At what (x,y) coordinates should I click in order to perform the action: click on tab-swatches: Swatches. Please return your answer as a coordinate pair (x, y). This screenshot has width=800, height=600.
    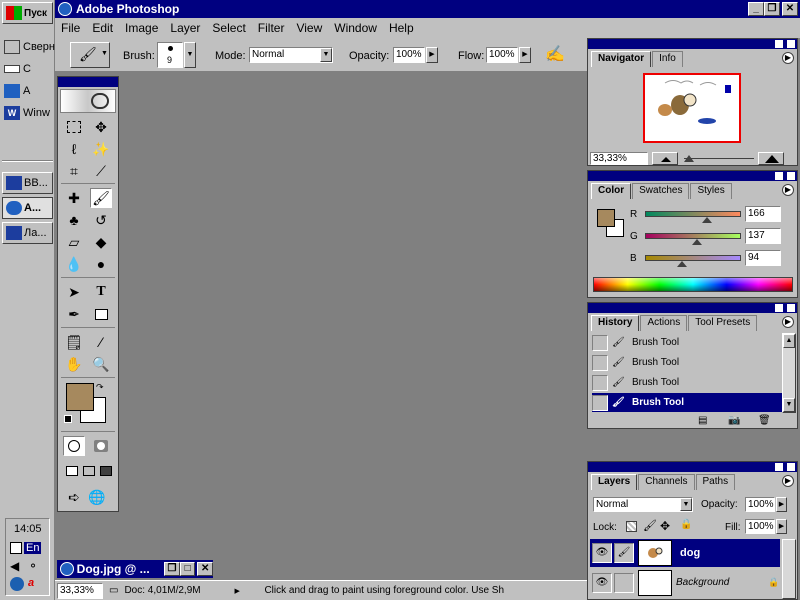
    Looking at the image, I should click on (661, 191).